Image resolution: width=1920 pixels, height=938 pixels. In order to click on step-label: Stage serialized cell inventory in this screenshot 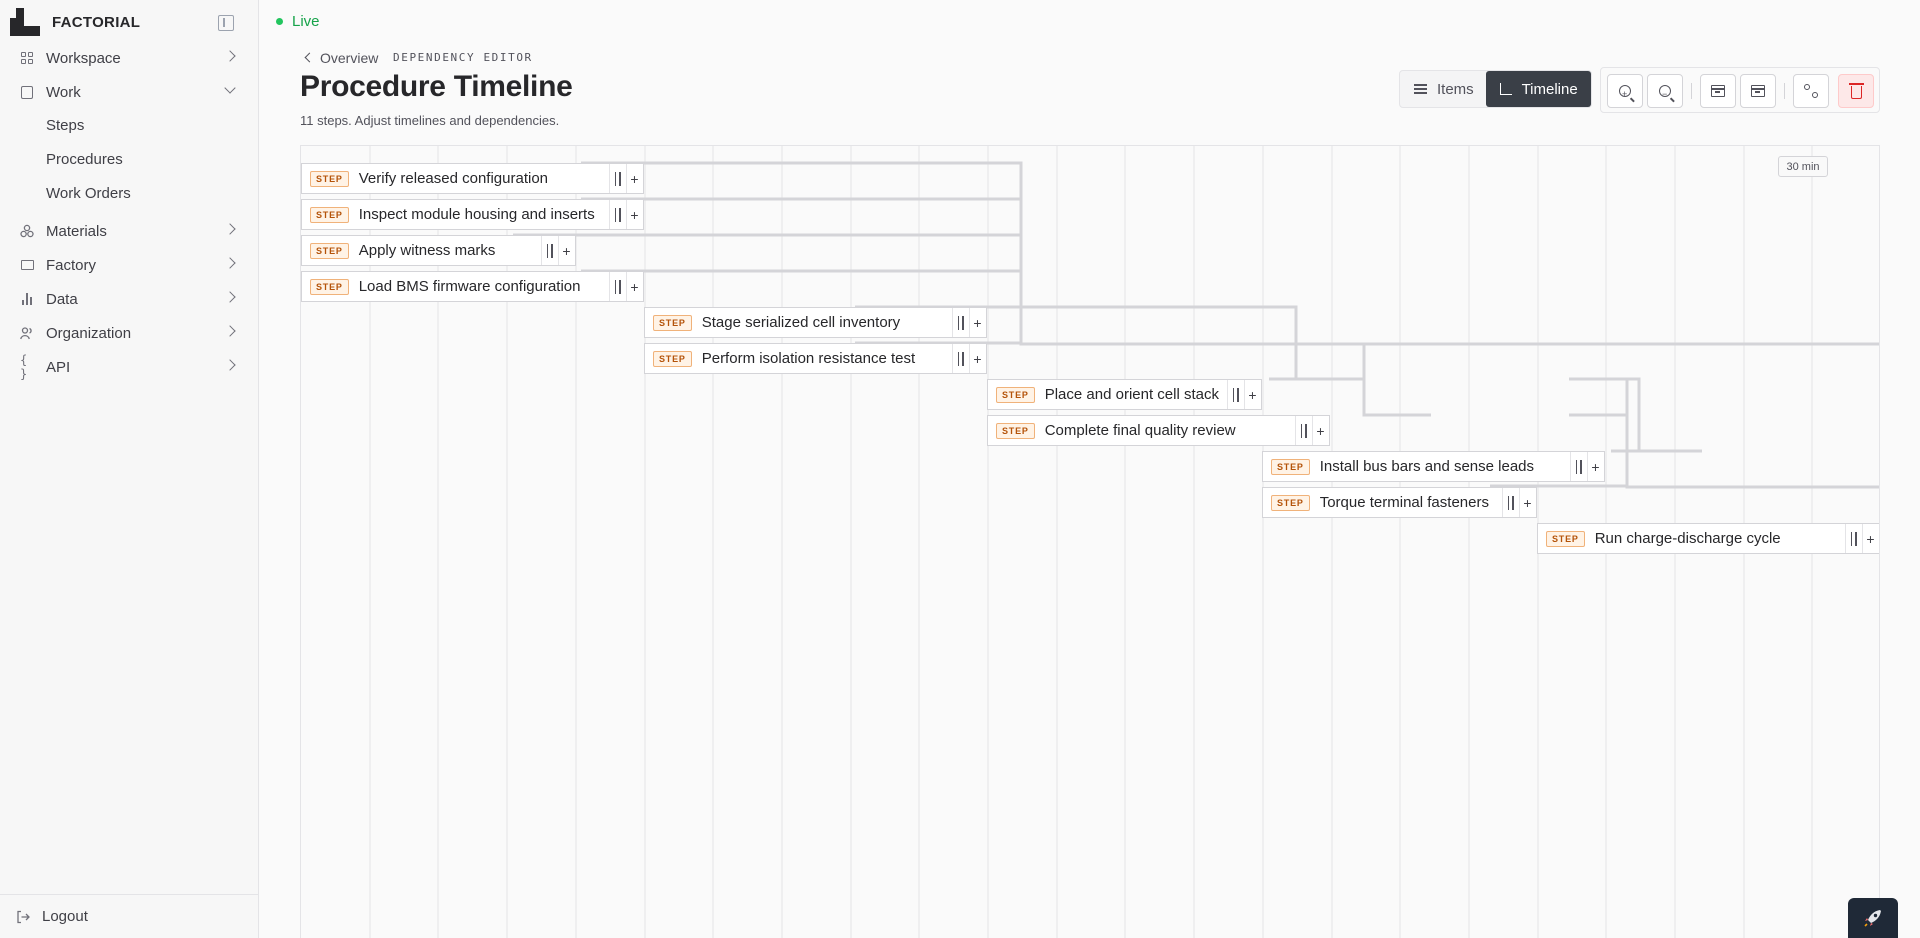, I will do `click(801, 322)`.